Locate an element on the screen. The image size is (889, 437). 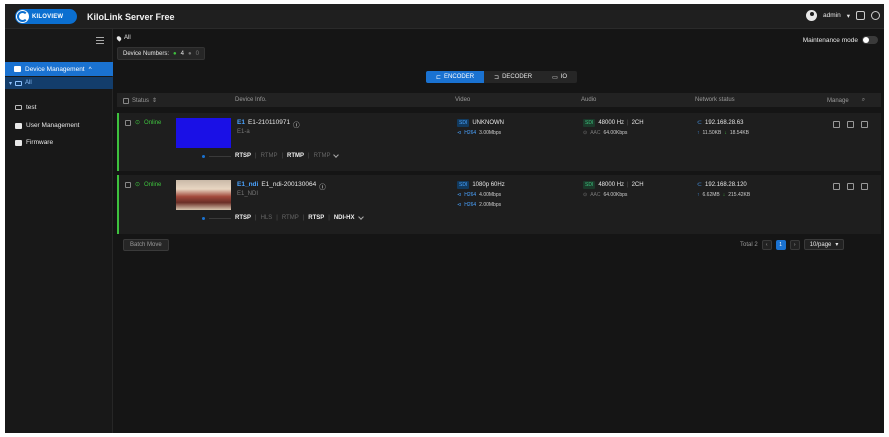
download-rate: 215.42KB is located at coordinates (739, 195).